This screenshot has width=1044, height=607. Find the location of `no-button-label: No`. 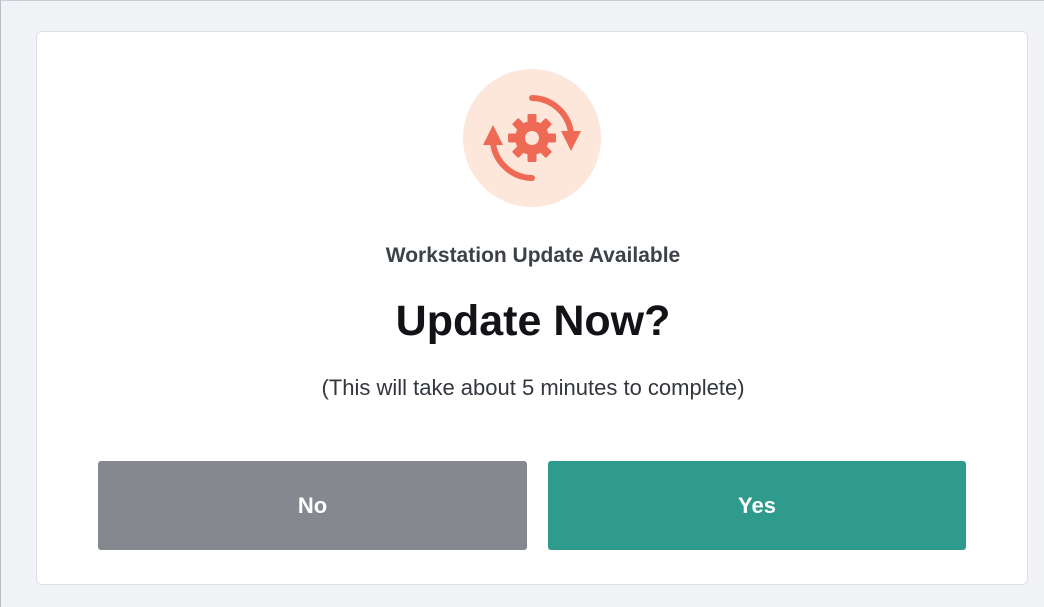

no-button-label: No is located at coordinates (312, 505).